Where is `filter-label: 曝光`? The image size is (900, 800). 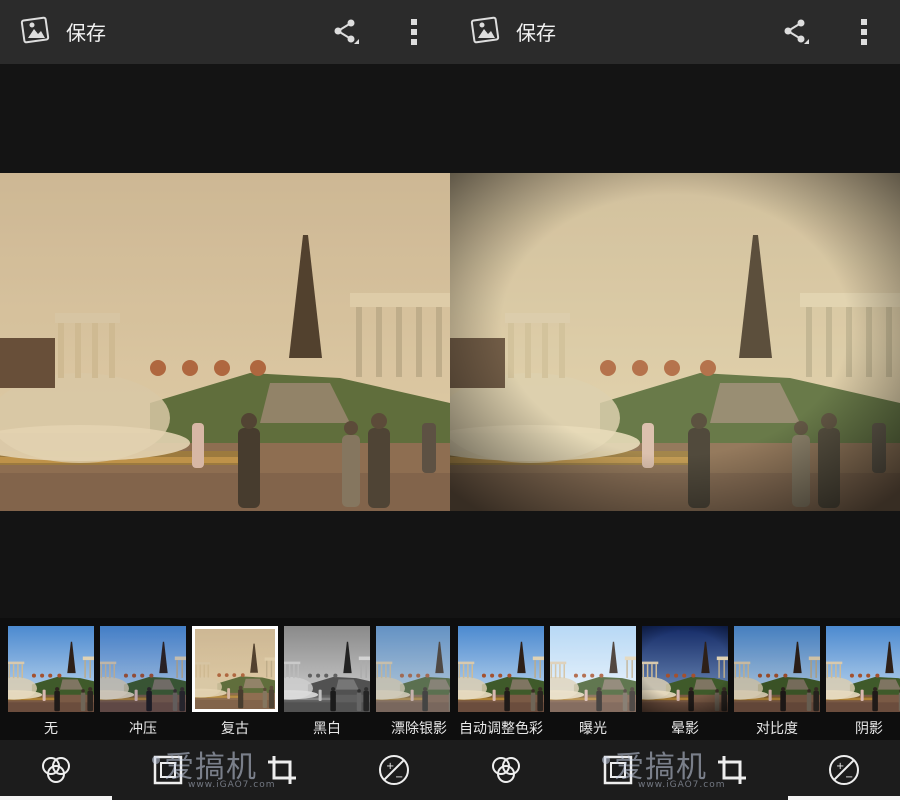 filter-label: 曝光 is located at coordinates (593, 729).